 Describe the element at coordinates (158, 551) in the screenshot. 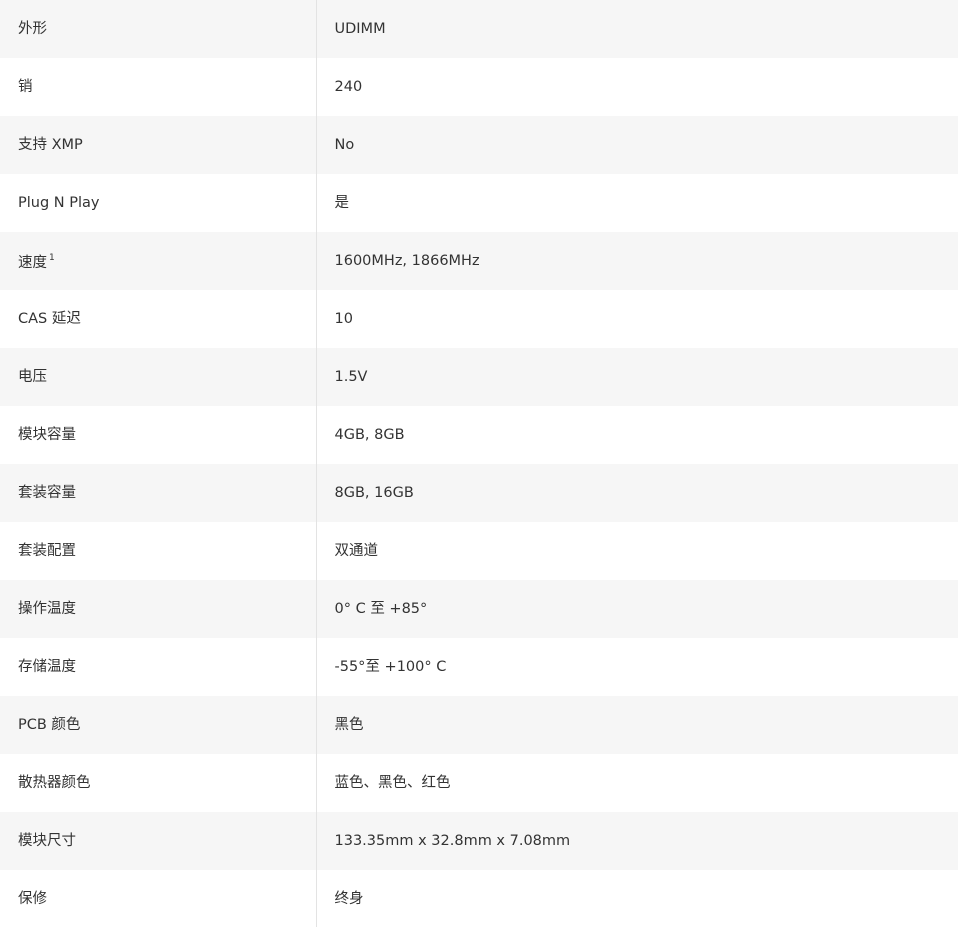

I see `spec-label: 套装配置` at that location.